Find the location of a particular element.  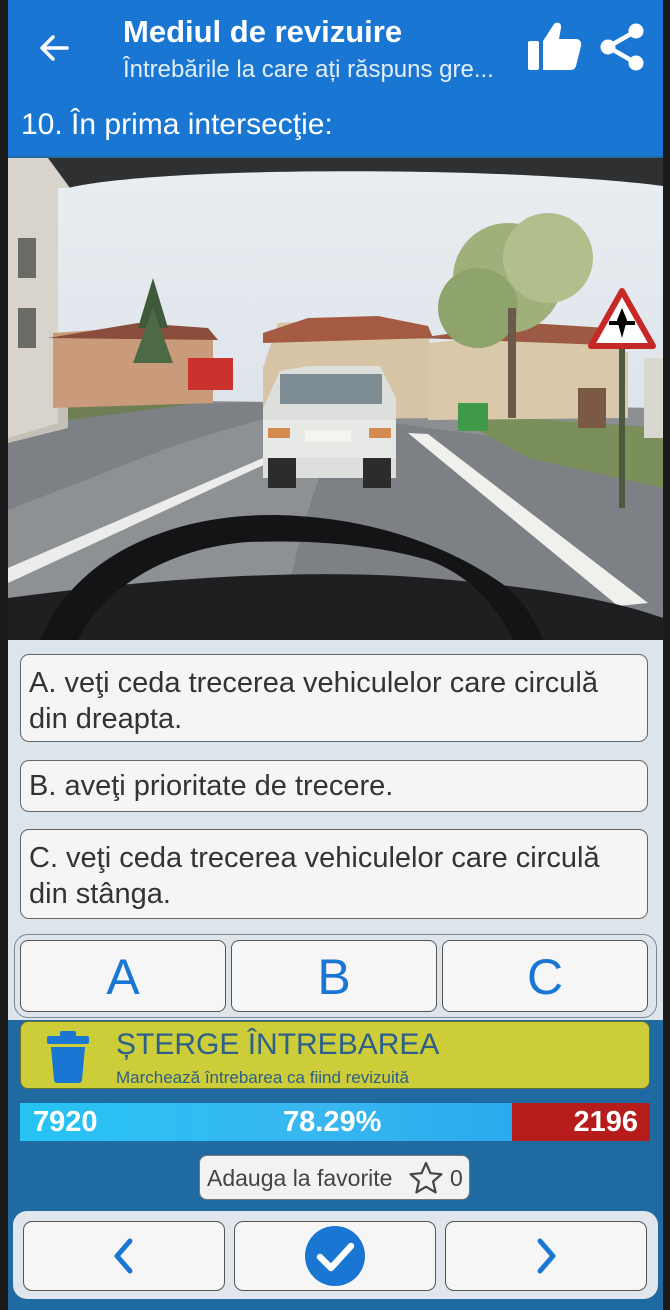

next-button is located at coordinates (546, 1256).